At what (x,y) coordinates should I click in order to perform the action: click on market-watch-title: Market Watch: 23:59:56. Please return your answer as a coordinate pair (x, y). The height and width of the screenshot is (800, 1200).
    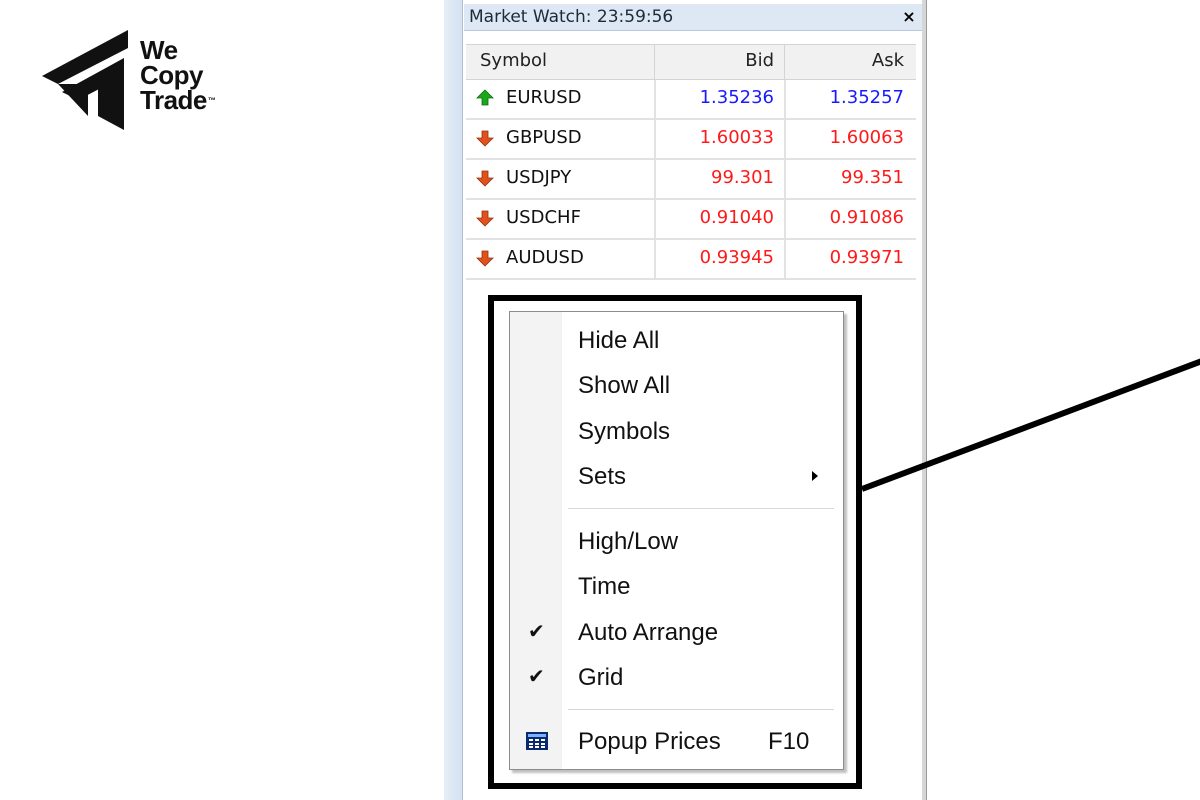
    Looking at the image, I should click on (571, 17).